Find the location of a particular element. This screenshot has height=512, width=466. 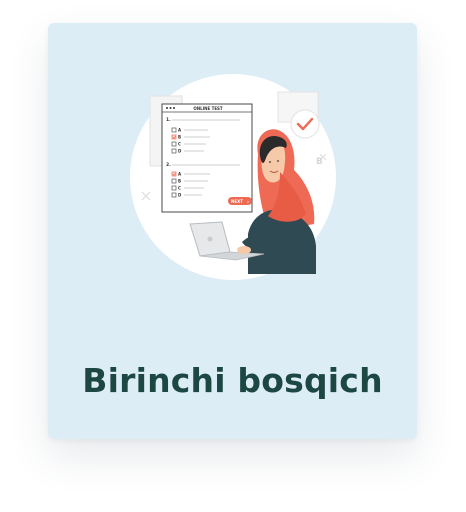

stage-title: Birinchi bosqich is located at coordinates (232, 380).